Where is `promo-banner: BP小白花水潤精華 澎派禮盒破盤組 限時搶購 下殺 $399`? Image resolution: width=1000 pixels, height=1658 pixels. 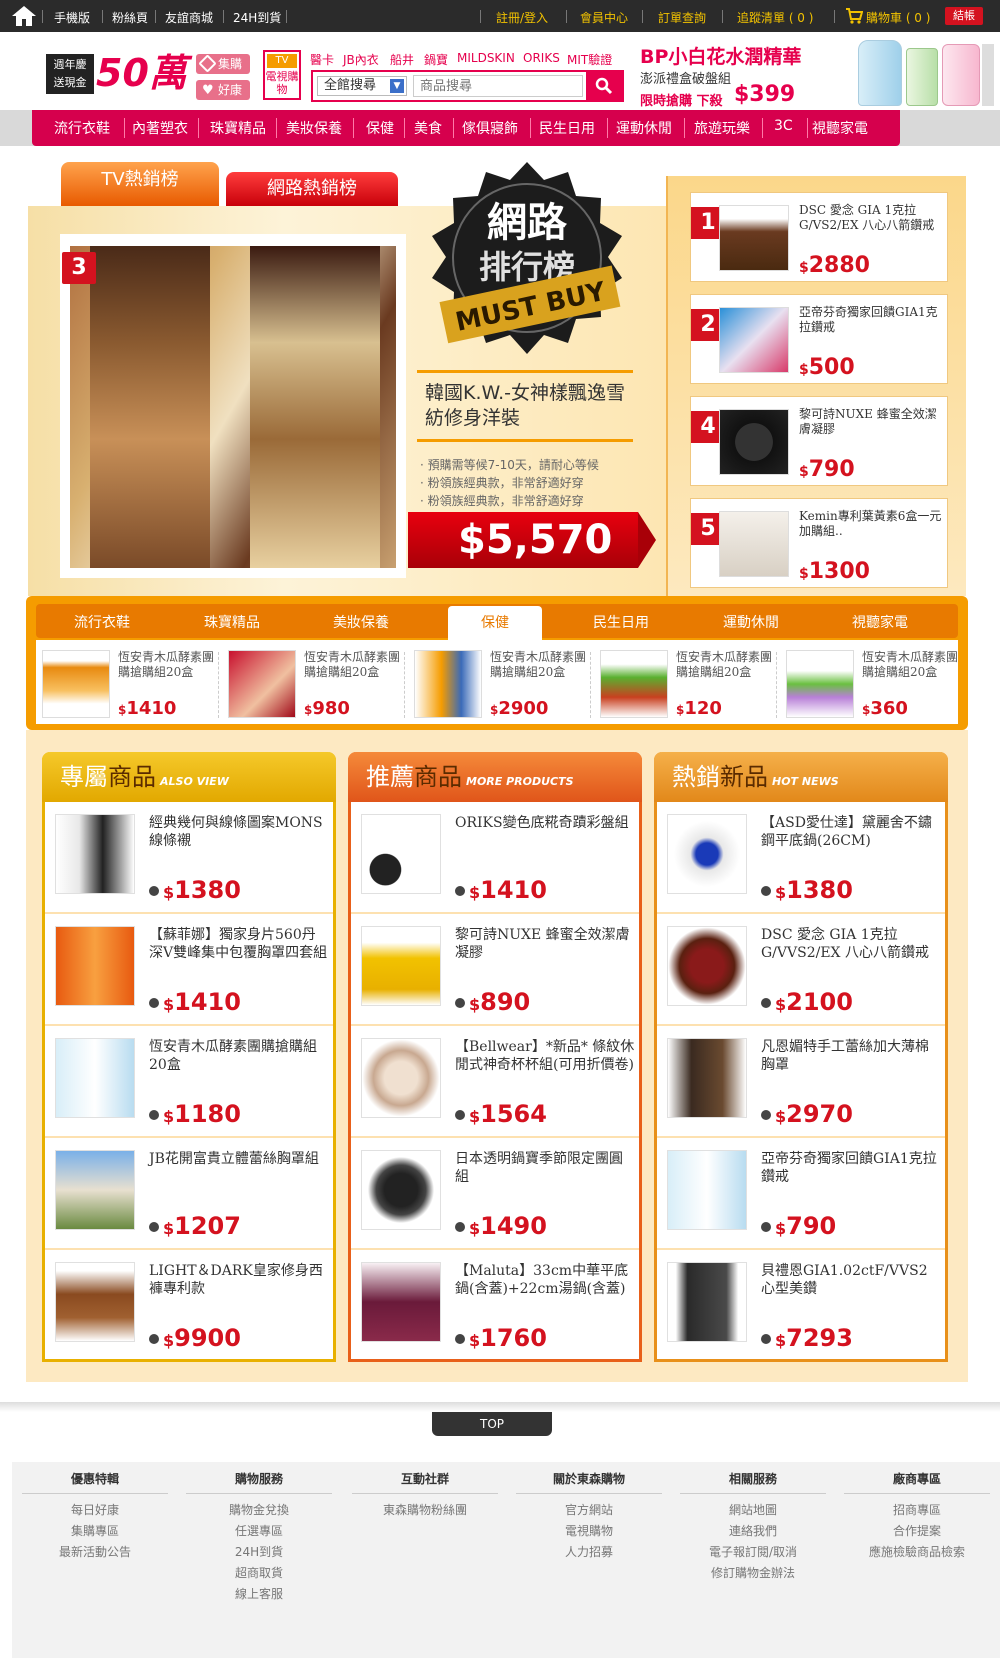
promo-banner: BP小白花水潤精華 澎派禮盒破盤組 限時搶購 下殺 $399 is located at coordinates (817, 74).